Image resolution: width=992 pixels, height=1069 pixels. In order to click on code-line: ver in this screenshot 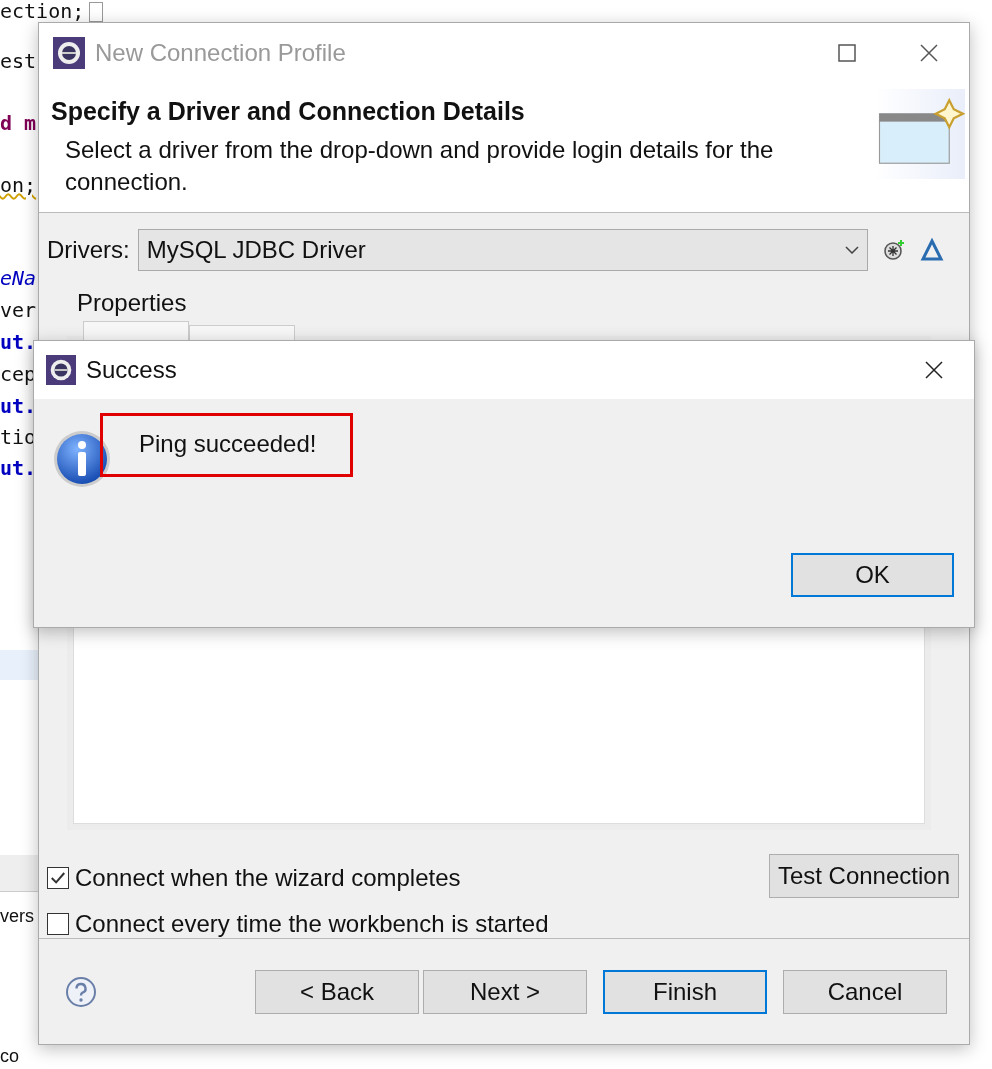, I will do `click(18, 310)`.